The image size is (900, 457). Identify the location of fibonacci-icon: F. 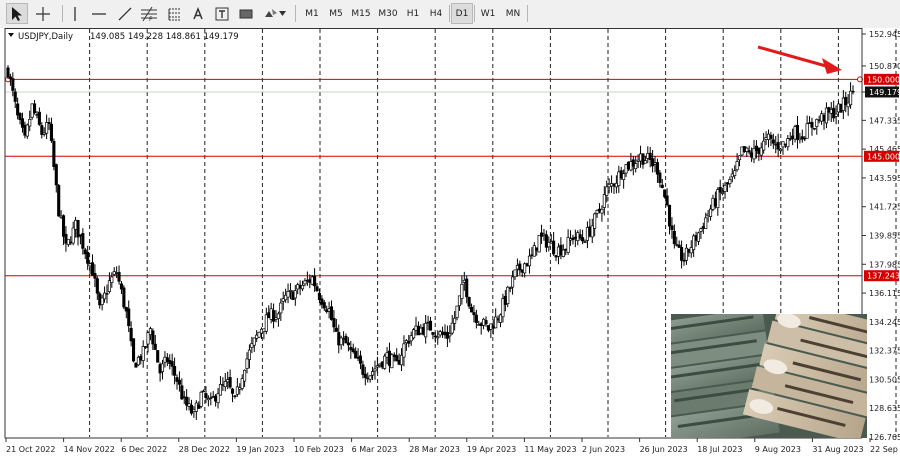
(149, 14).